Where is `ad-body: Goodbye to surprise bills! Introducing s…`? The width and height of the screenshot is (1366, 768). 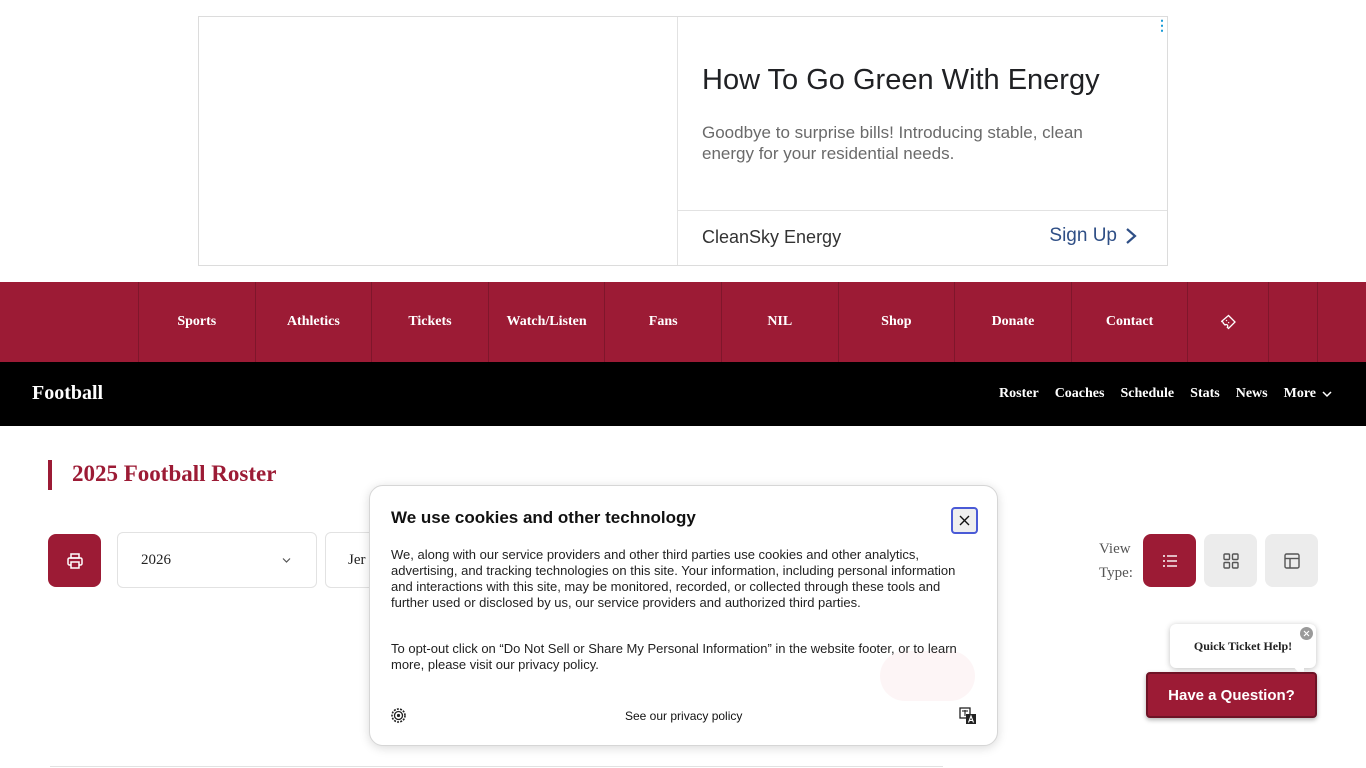 ad-body: Goodbye to surprise bills! Introducing s… is located at coordinates (917, 143).